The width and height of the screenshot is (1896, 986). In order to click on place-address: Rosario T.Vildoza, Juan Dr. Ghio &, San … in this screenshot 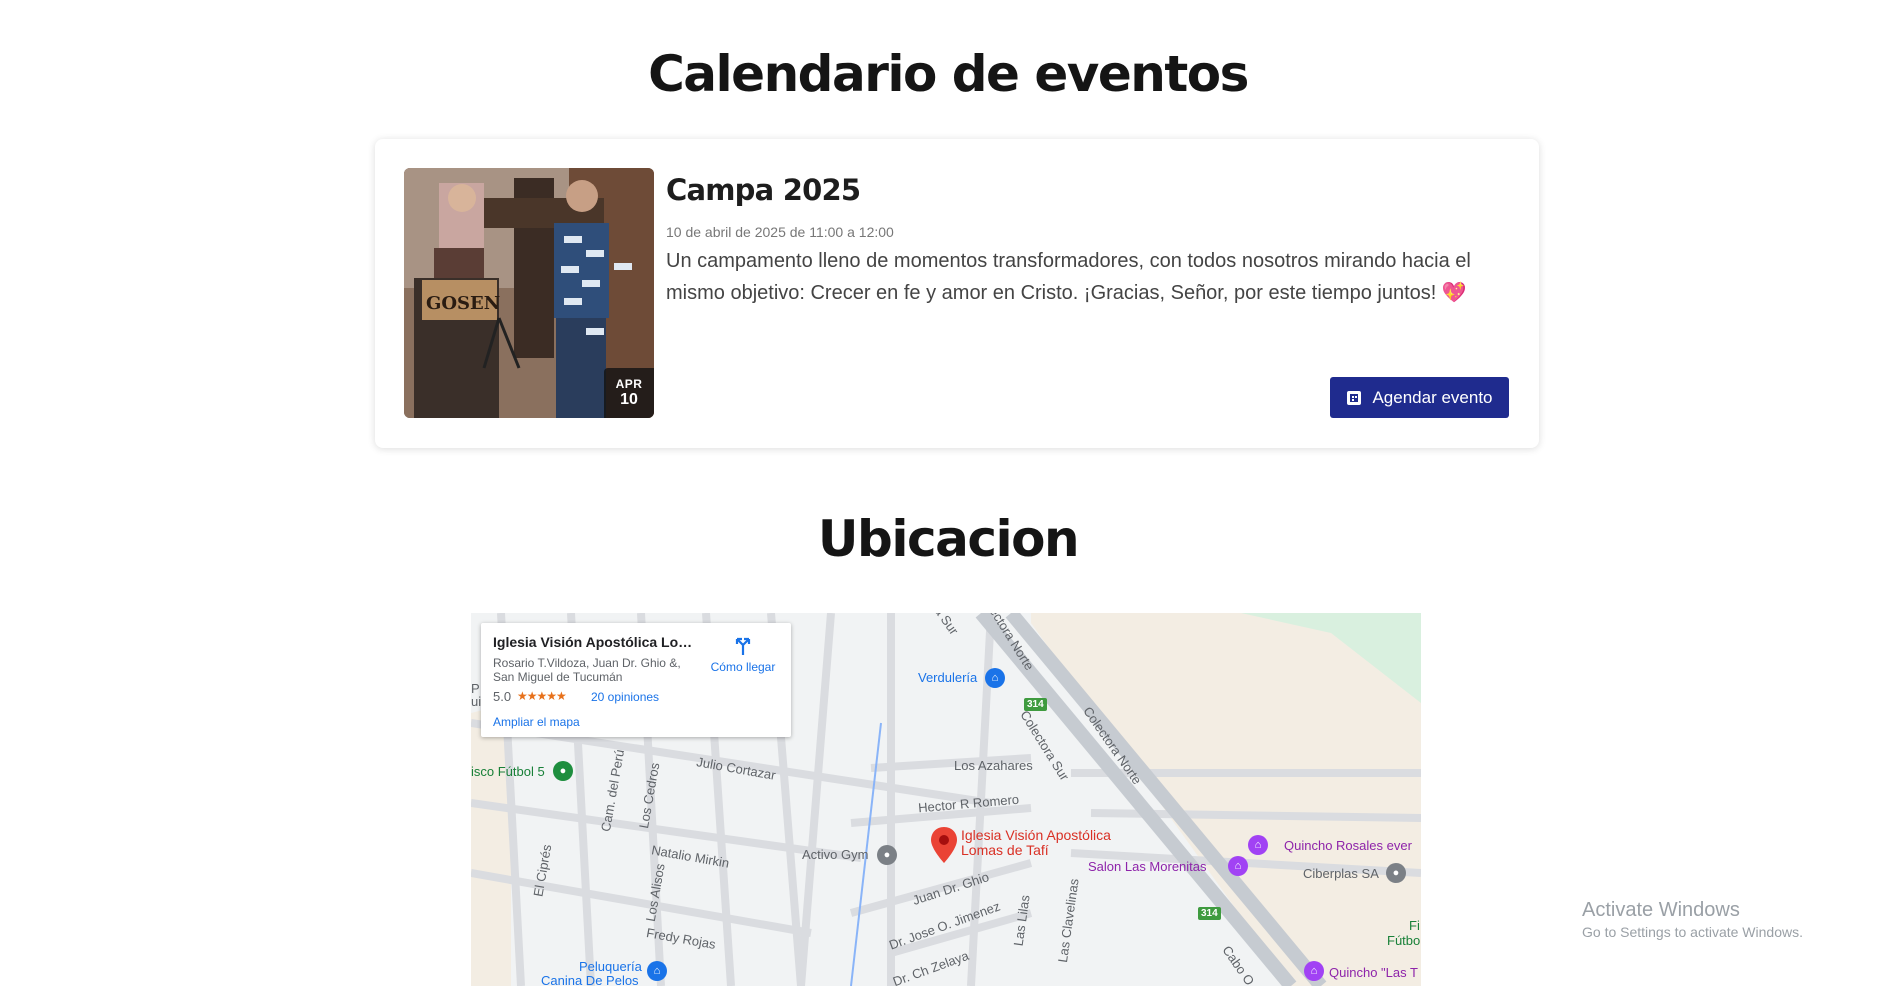, I will do `click(598, 670)`.